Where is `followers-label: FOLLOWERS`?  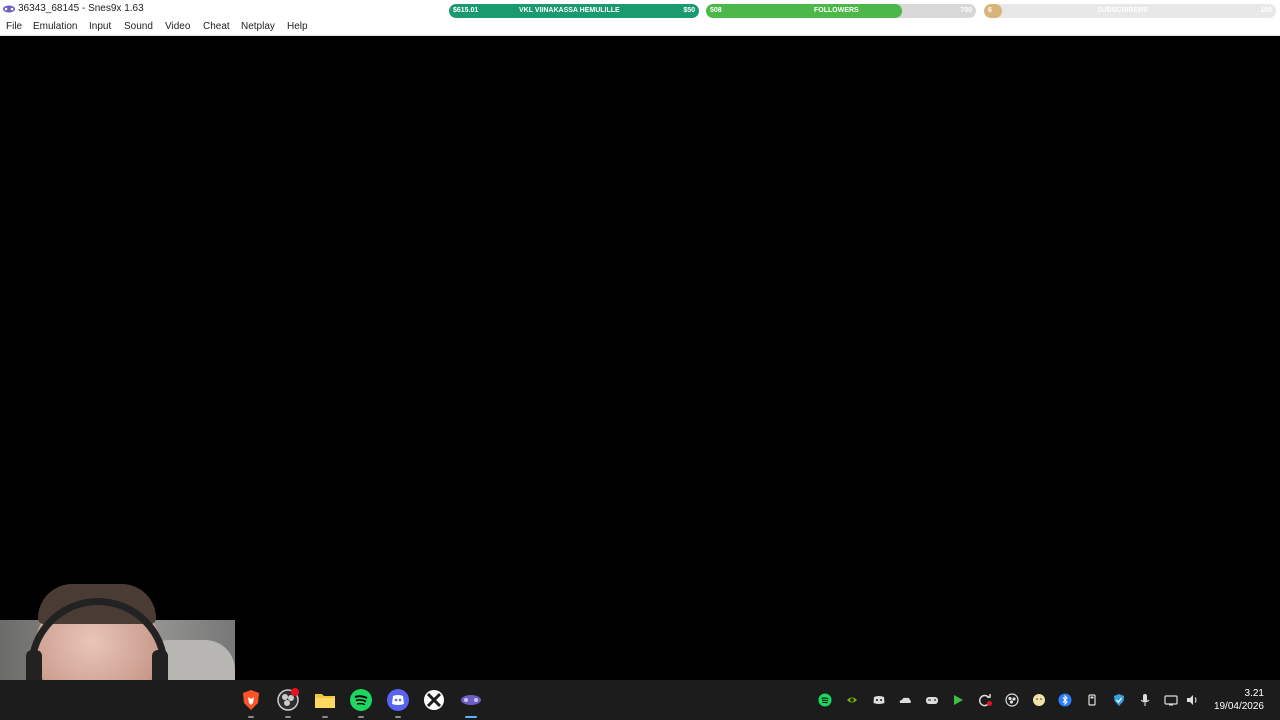 followers-label: FOLLOWERS is located at coordinates (836, 10).